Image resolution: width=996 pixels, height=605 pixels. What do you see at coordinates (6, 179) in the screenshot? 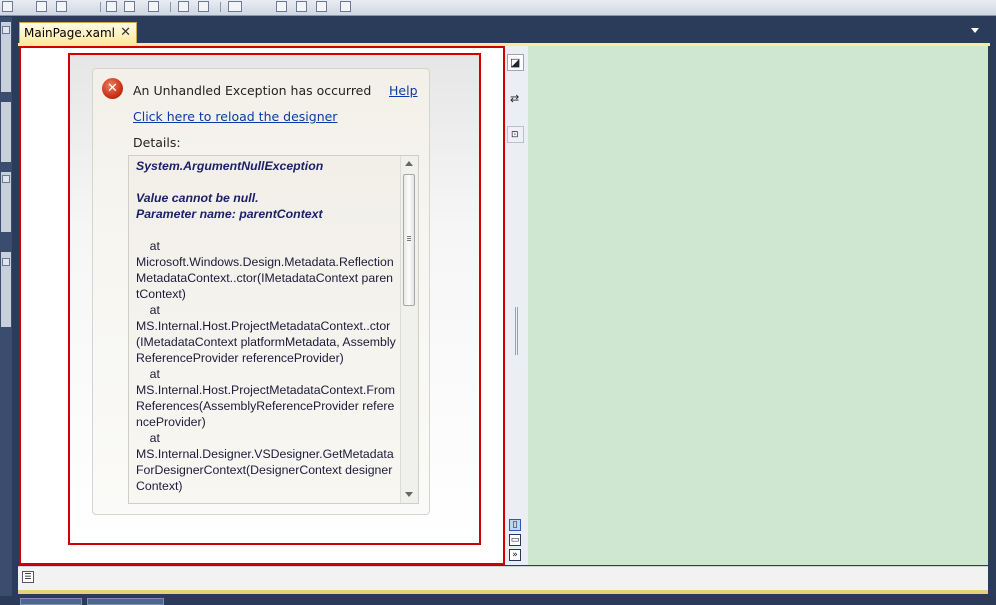
I see `properties-icon` at bounding box center [6, 179].